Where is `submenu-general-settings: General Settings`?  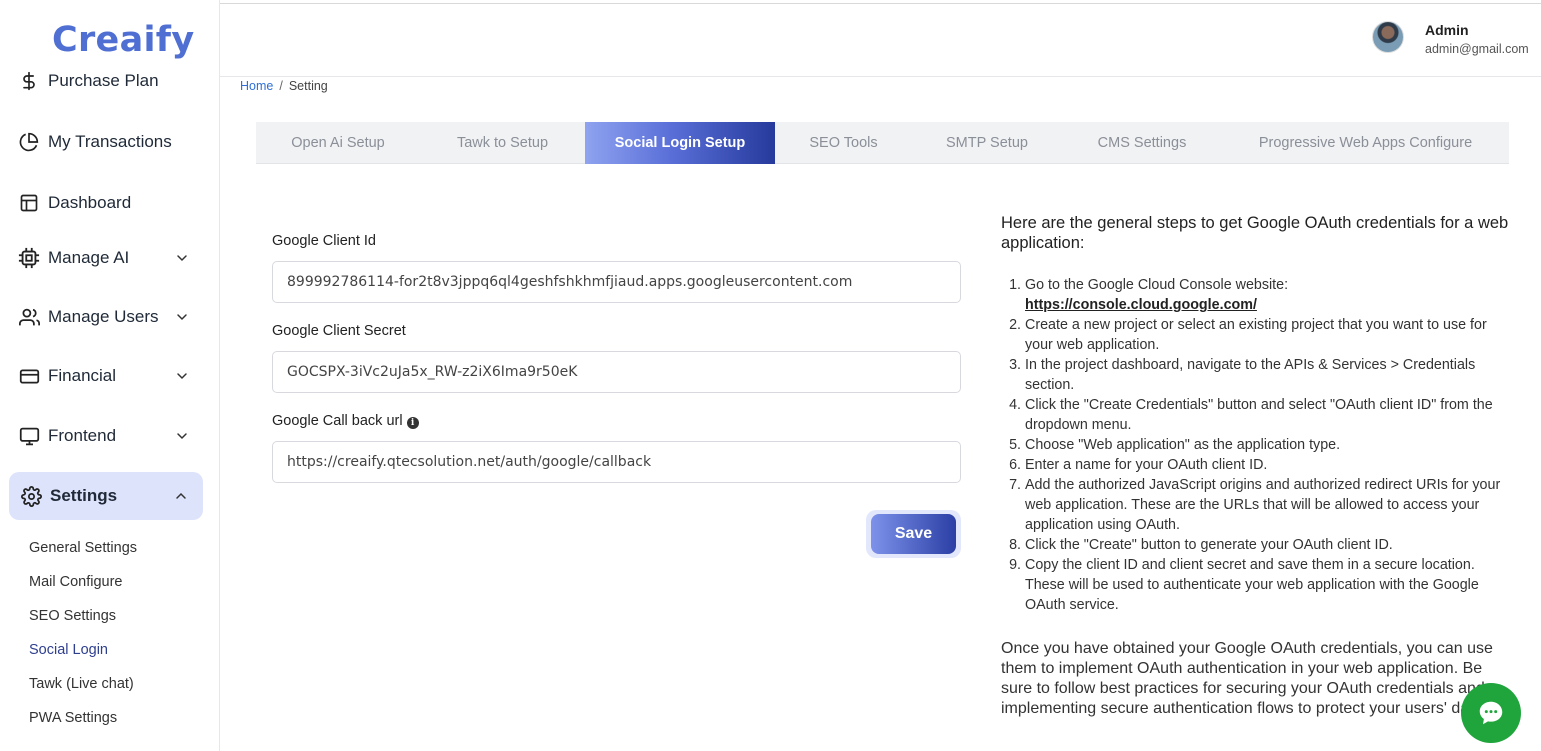 submenu-general-settings: General Settings is located at coordinates (83, 548).